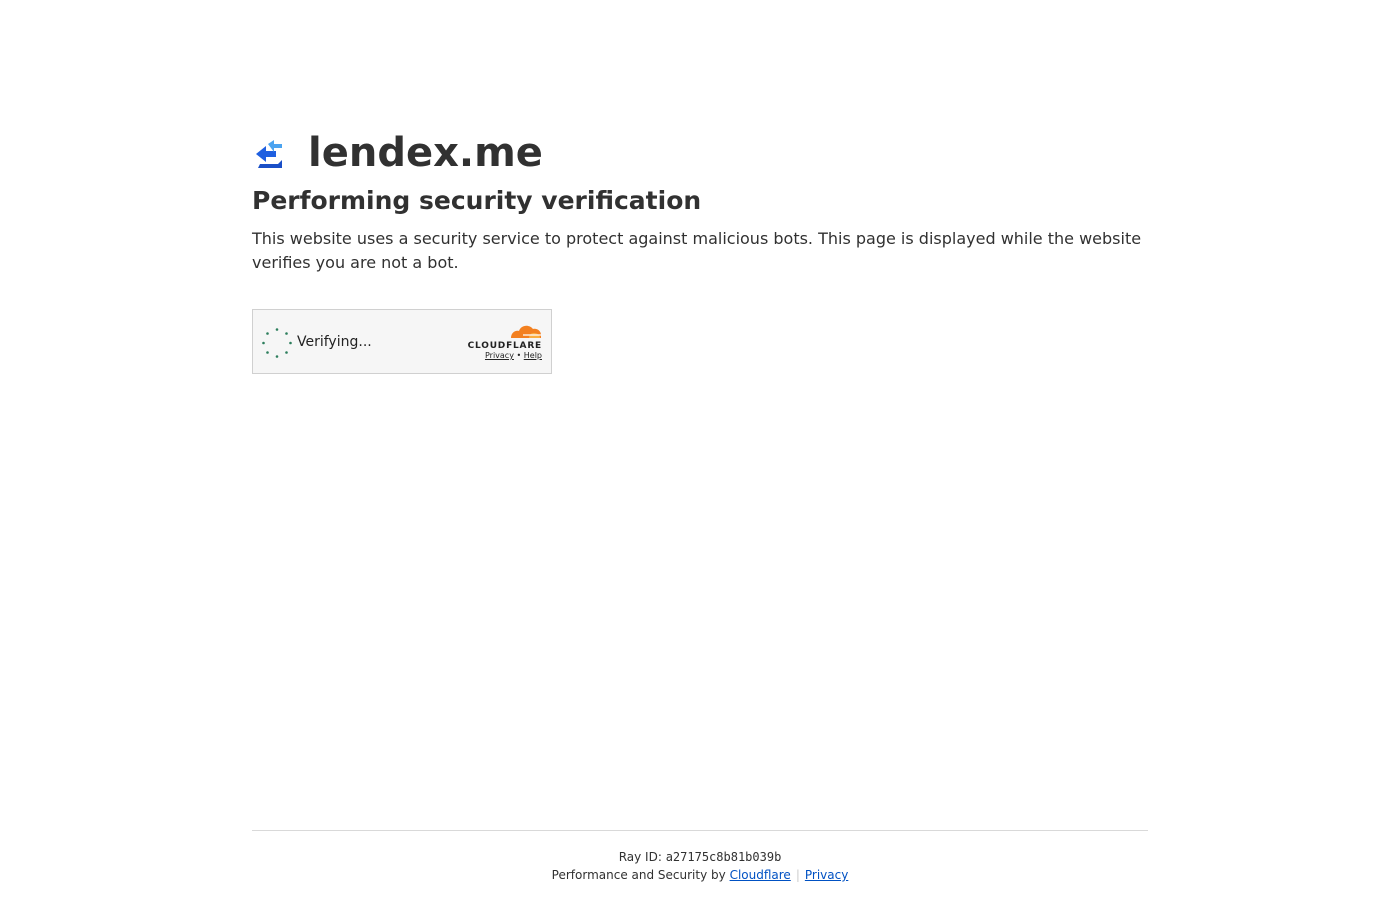 The image size is (1400, 900). I want to click on widget-links: Privacy • Help, so click(505, 356).